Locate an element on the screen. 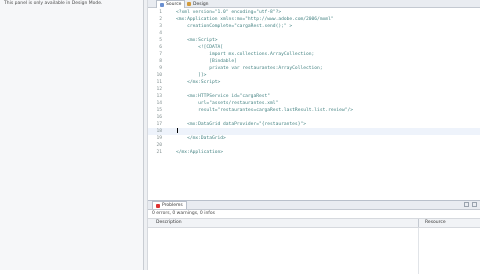  line-number: 8 is located at coordinates (160, 61).